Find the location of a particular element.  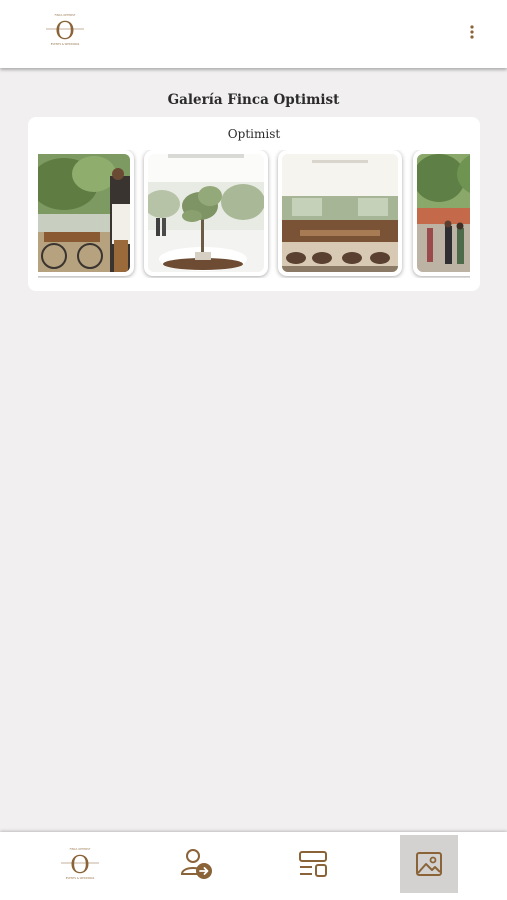

image-carousel is located at coordinates (254, 214).